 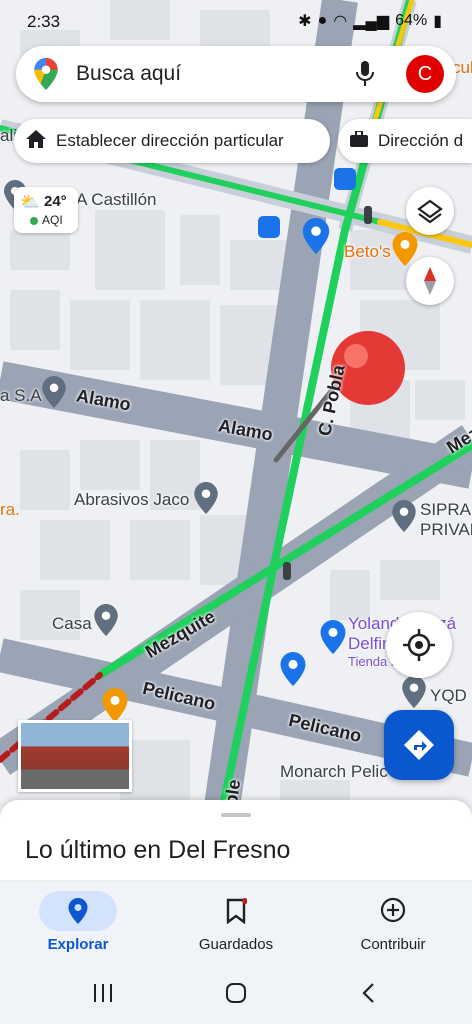 What do you see at coordinates (46, 74) in the screenshot?
I see `maps-logo-icon` at bounding box center [46, 74].